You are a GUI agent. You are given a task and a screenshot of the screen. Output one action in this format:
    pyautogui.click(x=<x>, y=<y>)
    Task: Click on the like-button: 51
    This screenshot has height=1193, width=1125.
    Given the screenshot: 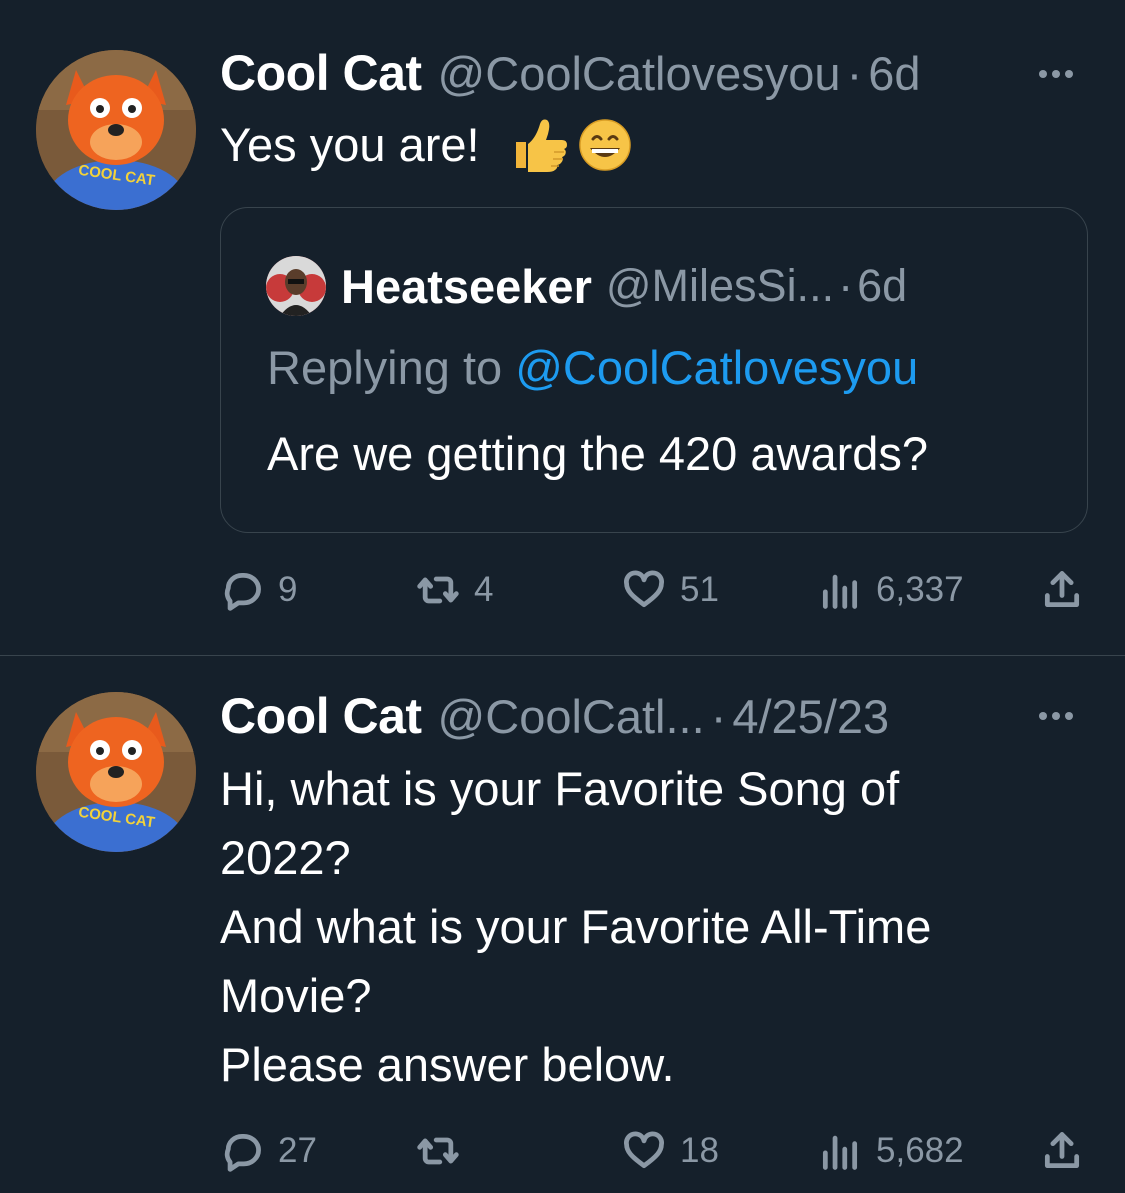 What is the action you would take?
    pyautogui.click(x=670, y=590)
    